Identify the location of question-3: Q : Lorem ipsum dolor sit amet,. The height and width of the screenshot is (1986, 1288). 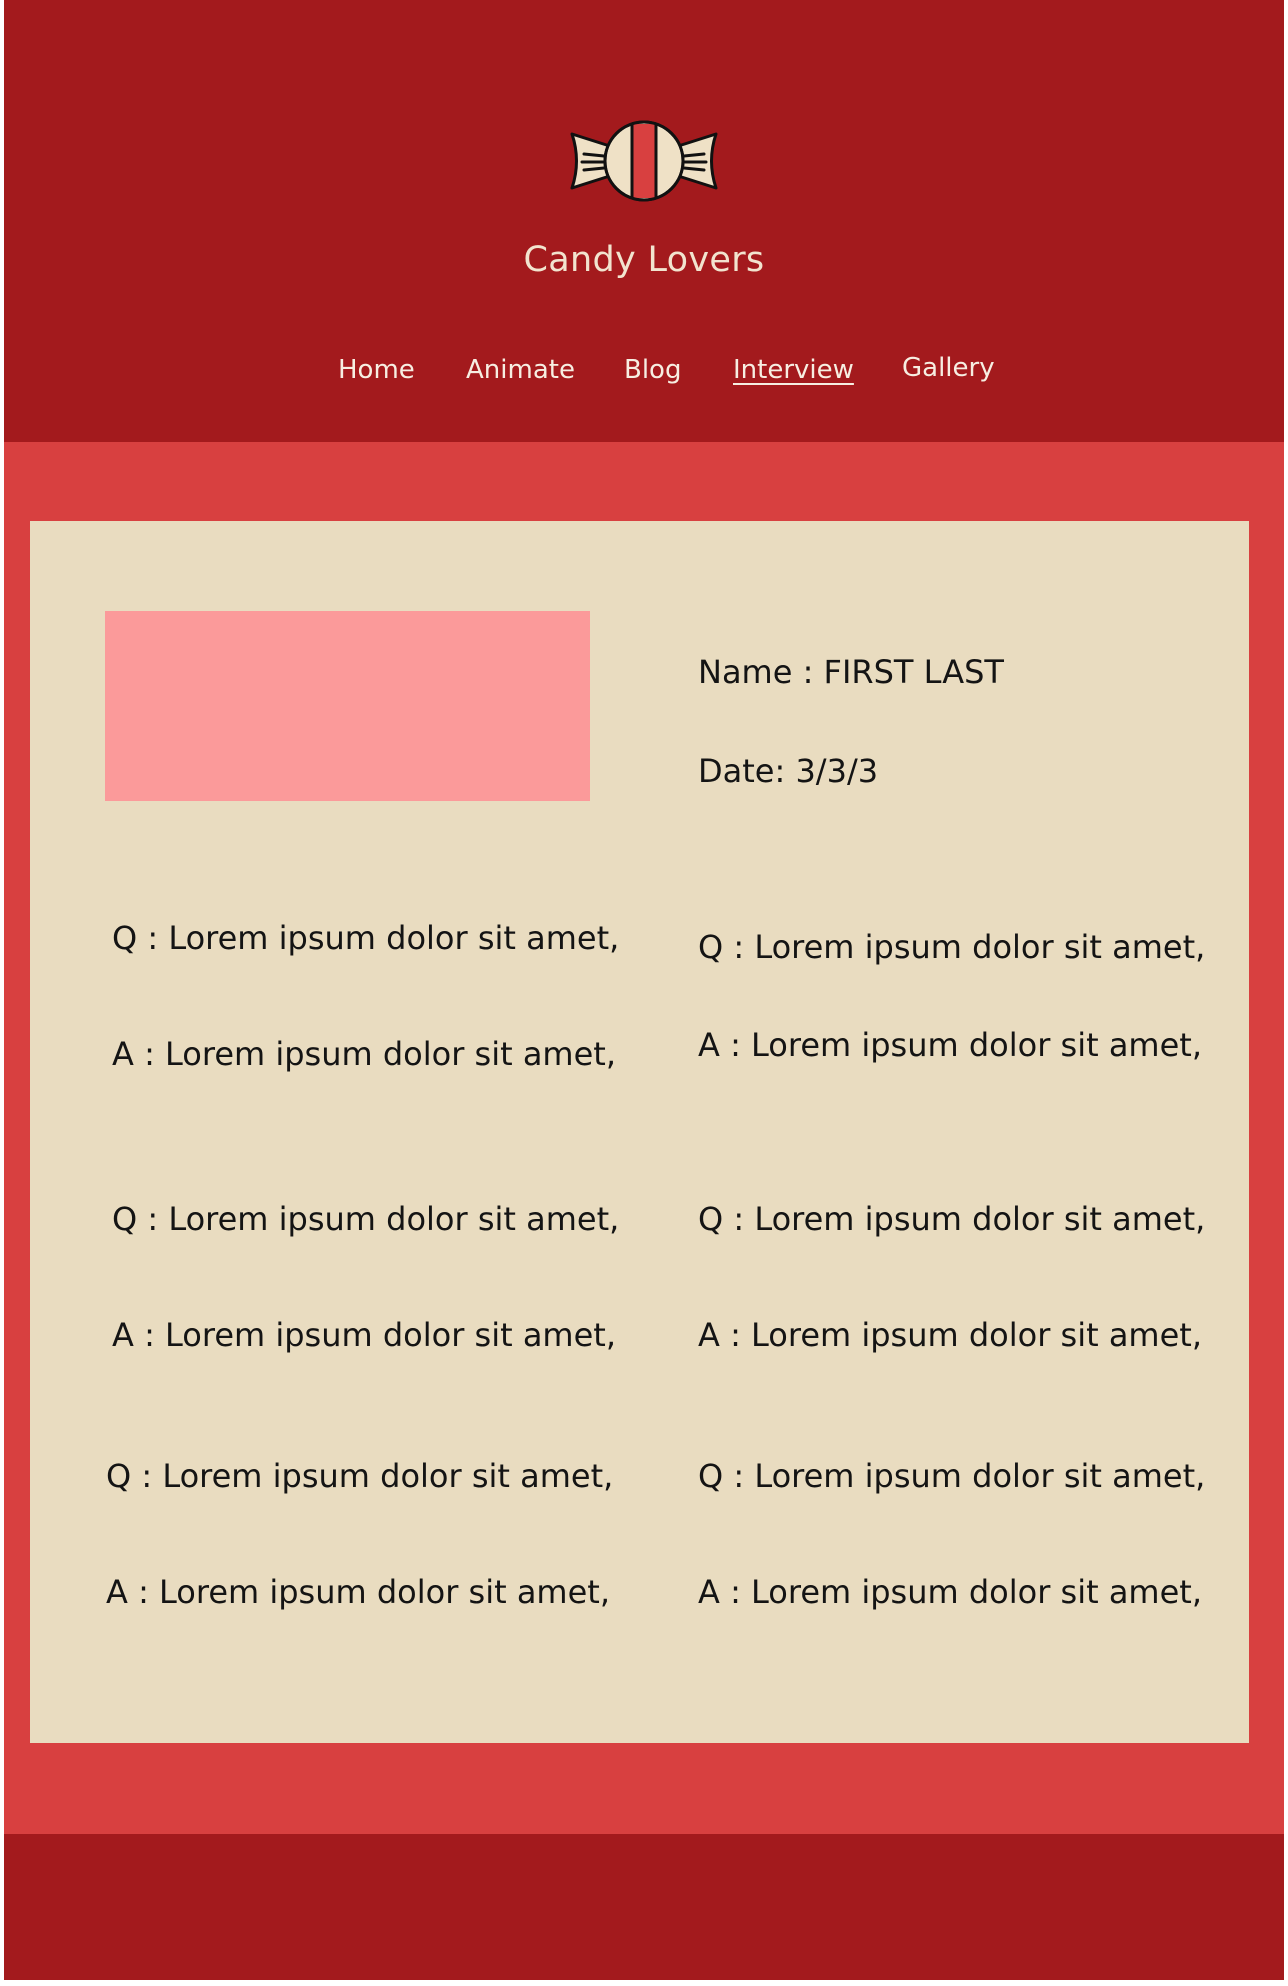
(366, 1219).